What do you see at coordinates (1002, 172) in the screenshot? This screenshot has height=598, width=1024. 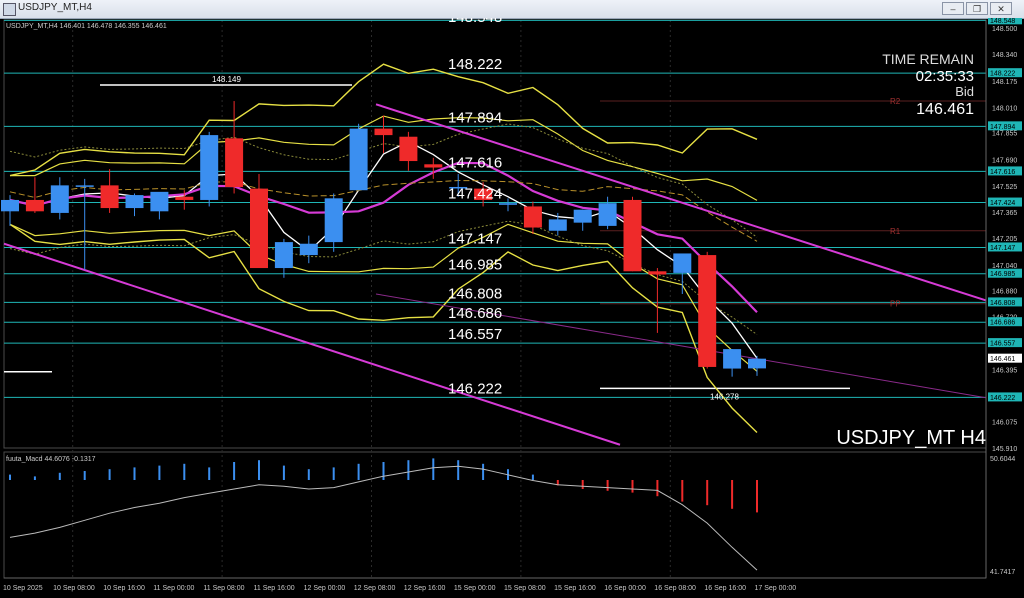 I see `price-tag-label: 147.616` at bounding box center [1002, 172].